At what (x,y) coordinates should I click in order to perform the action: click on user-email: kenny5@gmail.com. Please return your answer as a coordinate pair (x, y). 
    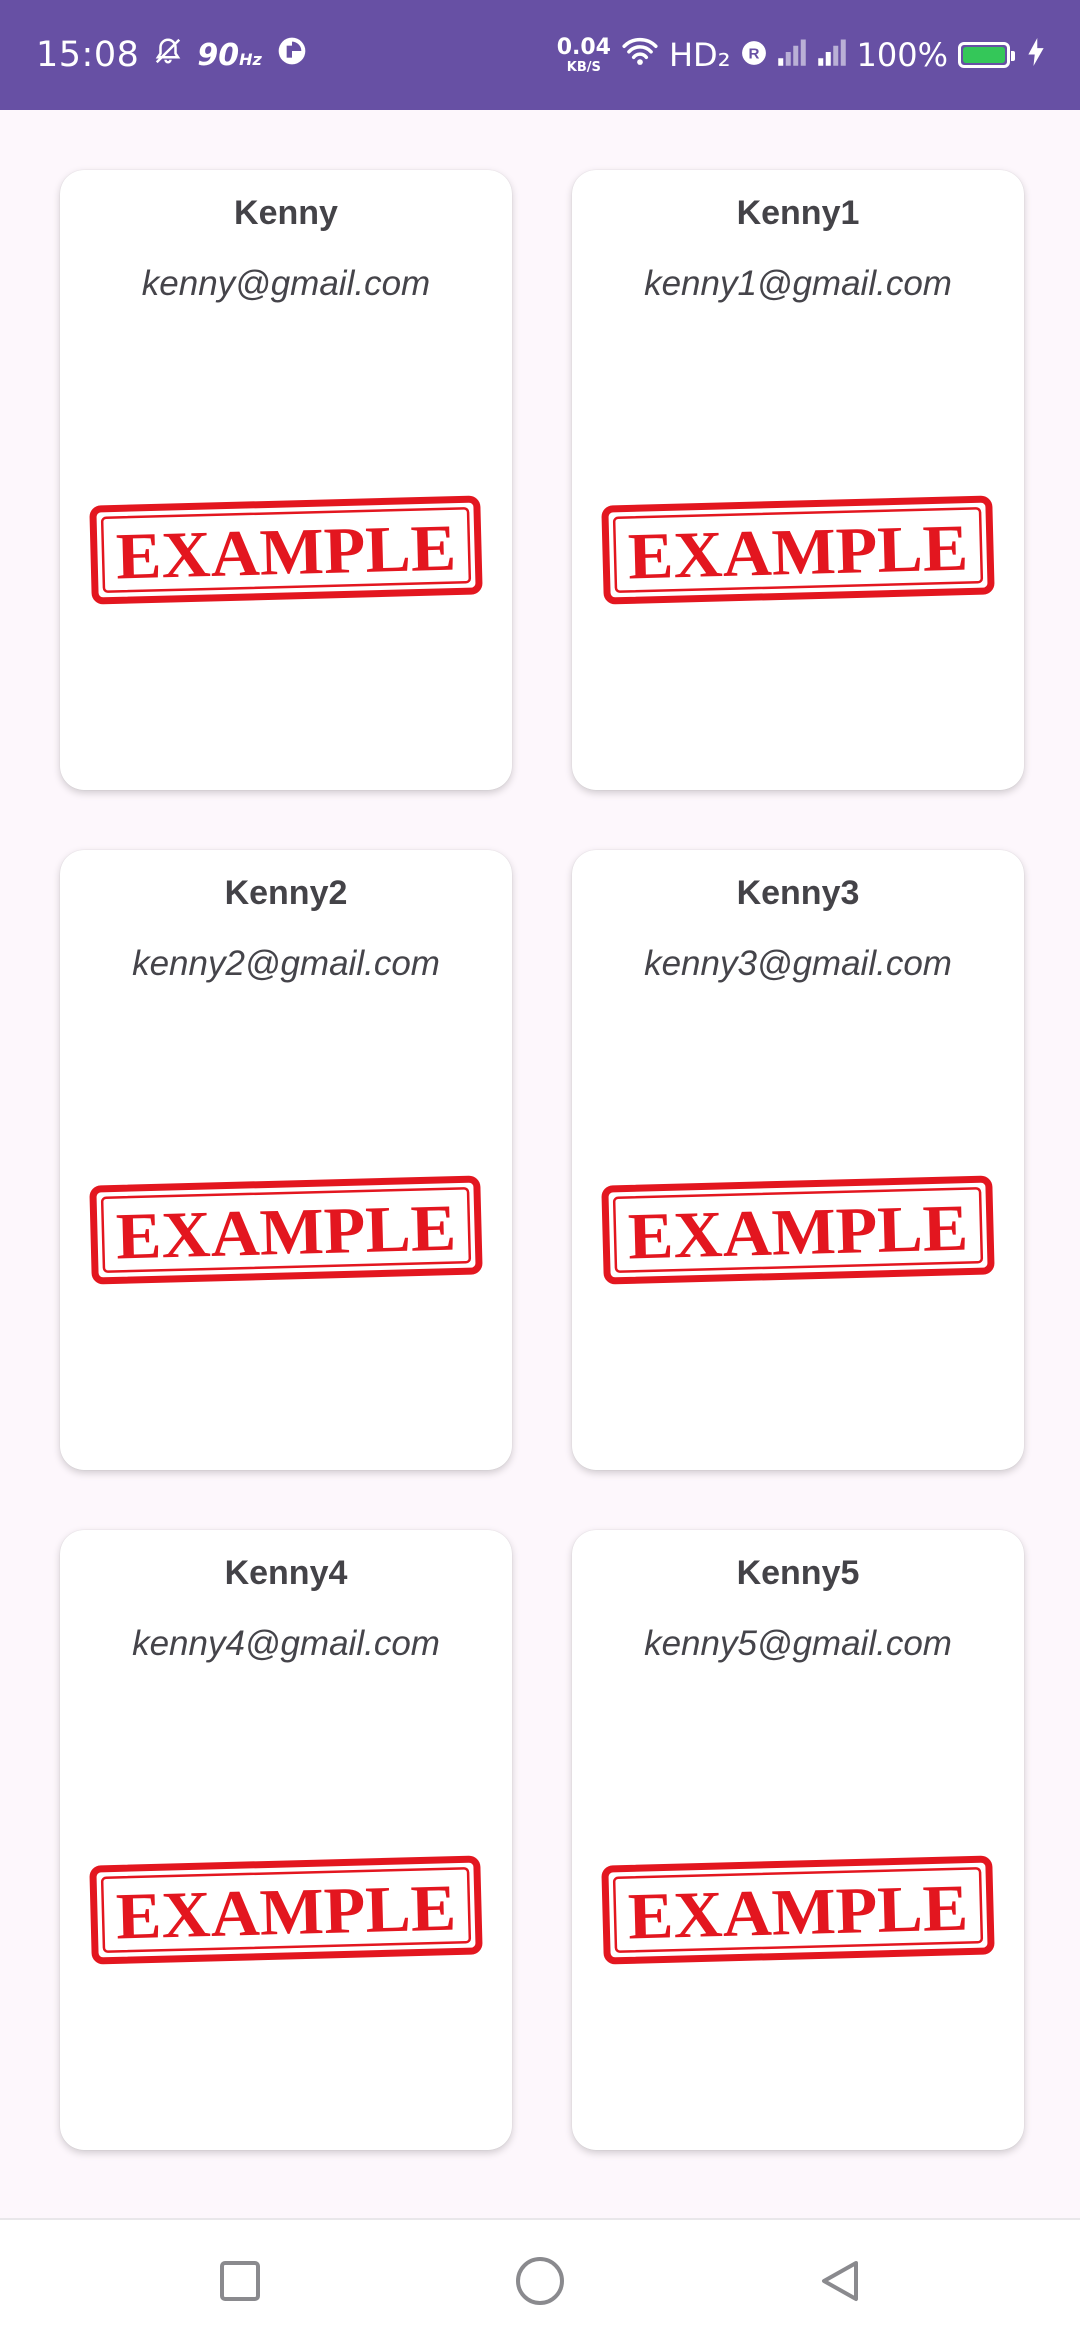
    Looking at the image, I should click on (798, 1643).